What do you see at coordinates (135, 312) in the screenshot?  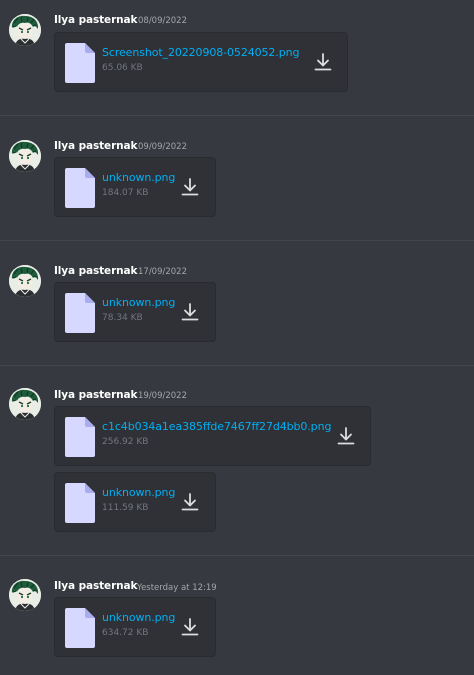 I see `file-attachment: unknown.png 78.34 KB` at bounding box center [135, 312].